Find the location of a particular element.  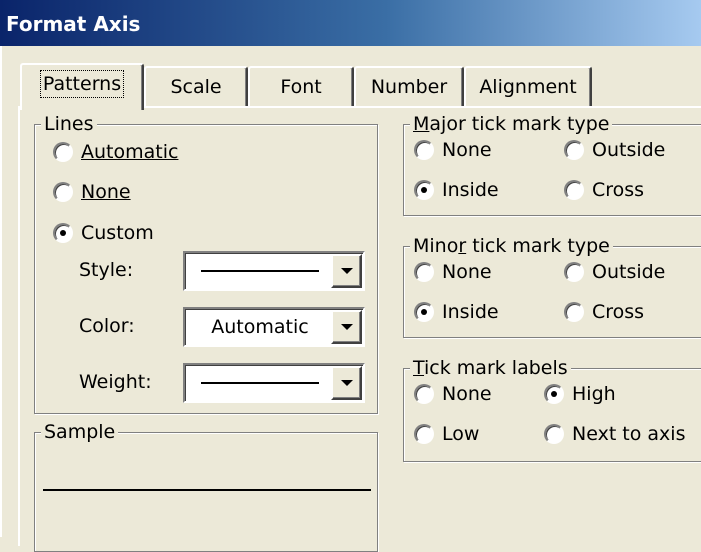

labels-low-radio: Low is located at coordinates (446, 434).